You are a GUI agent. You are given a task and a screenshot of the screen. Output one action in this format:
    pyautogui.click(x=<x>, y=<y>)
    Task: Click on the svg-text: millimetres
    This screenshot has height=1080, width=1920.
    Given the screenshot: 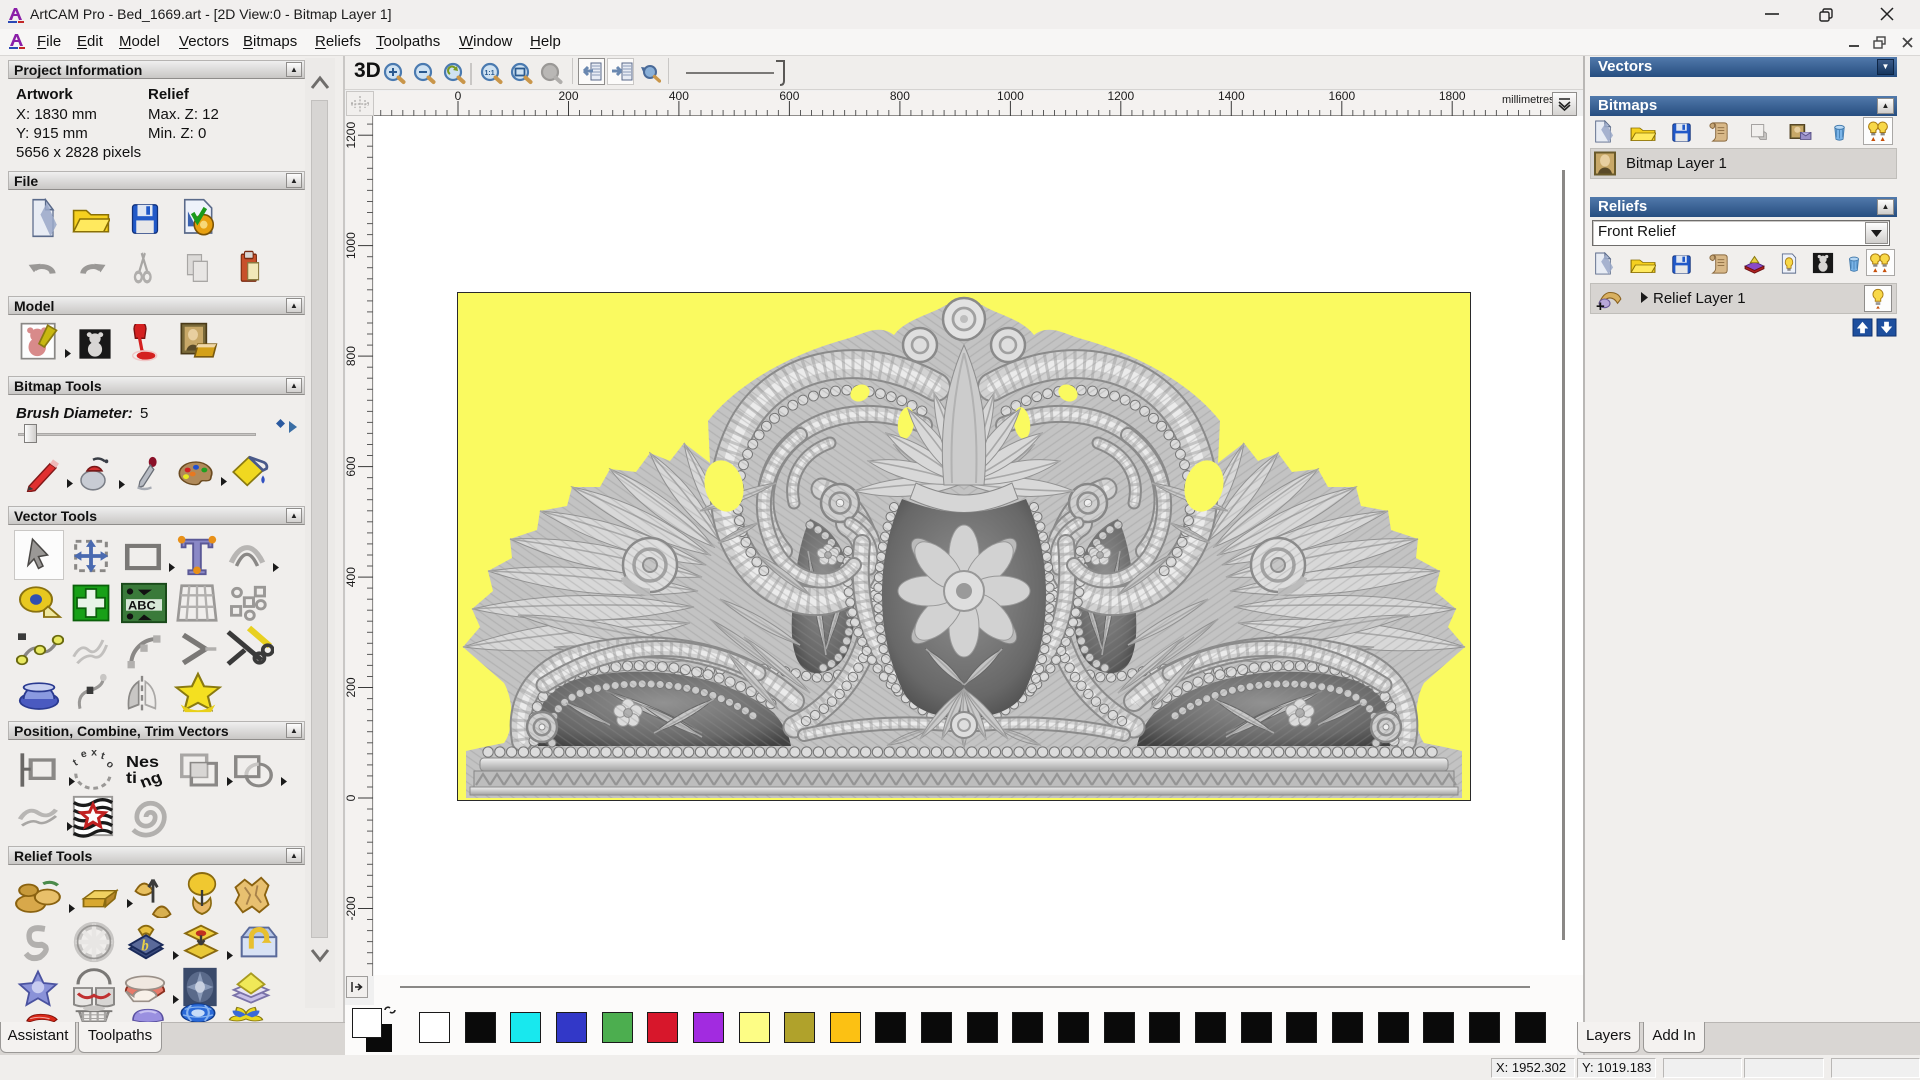 What is the action you would take?
    pyautogui.click(x=1527, y=100)
    